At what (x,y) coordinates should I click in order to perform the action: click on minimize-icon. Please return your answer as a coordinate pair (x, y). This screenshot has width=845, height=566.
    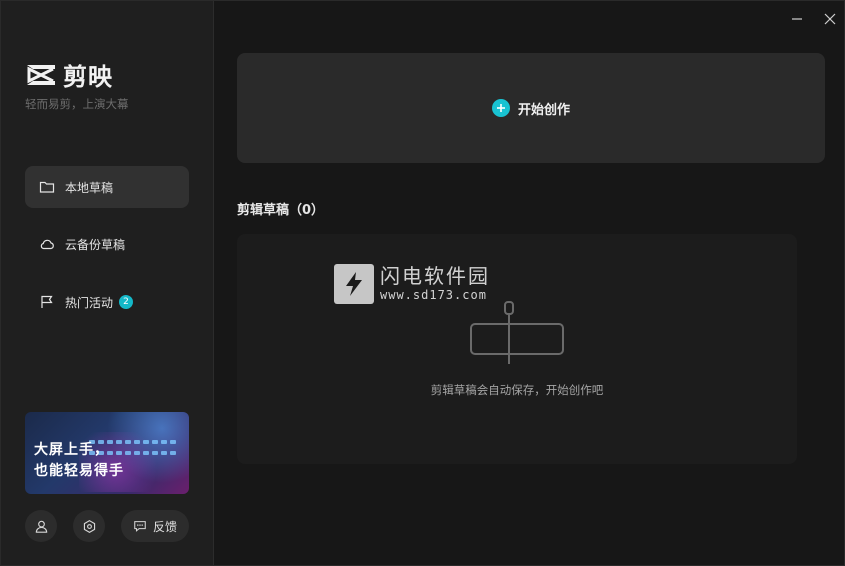
    Looking at the image, I should click on (797, 19).